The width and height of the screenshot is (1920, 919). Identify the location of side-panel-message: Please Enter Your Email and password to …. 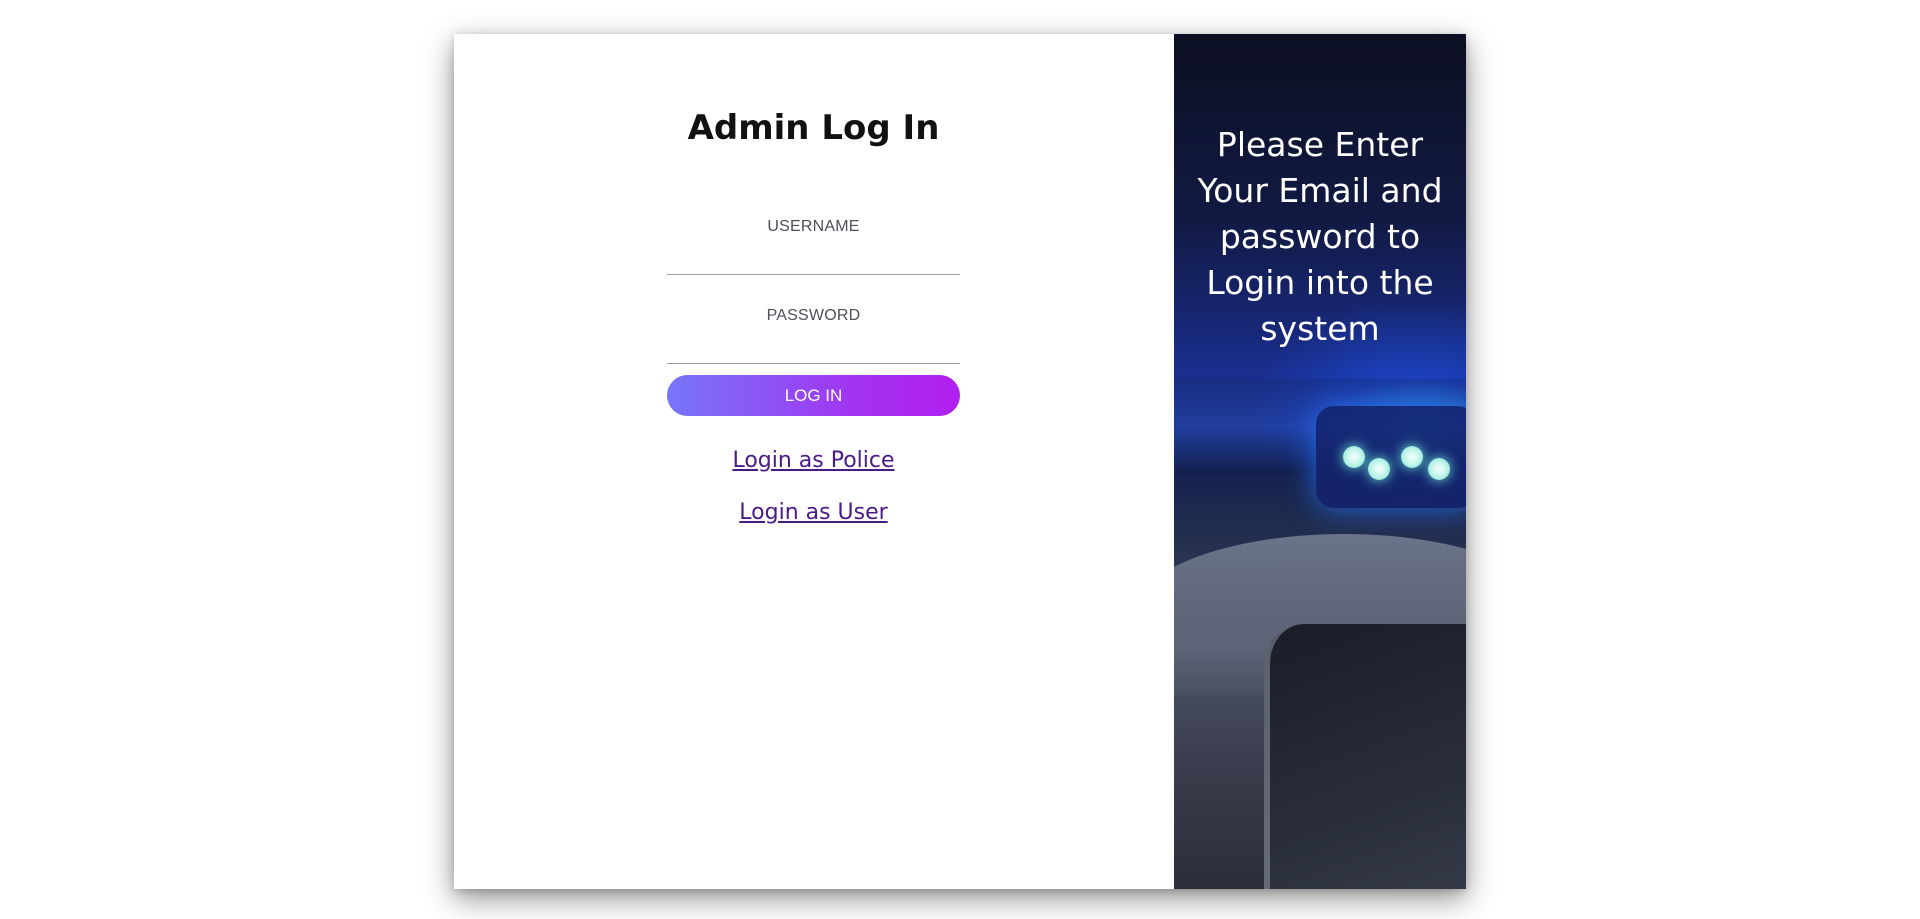
(1320, 236).